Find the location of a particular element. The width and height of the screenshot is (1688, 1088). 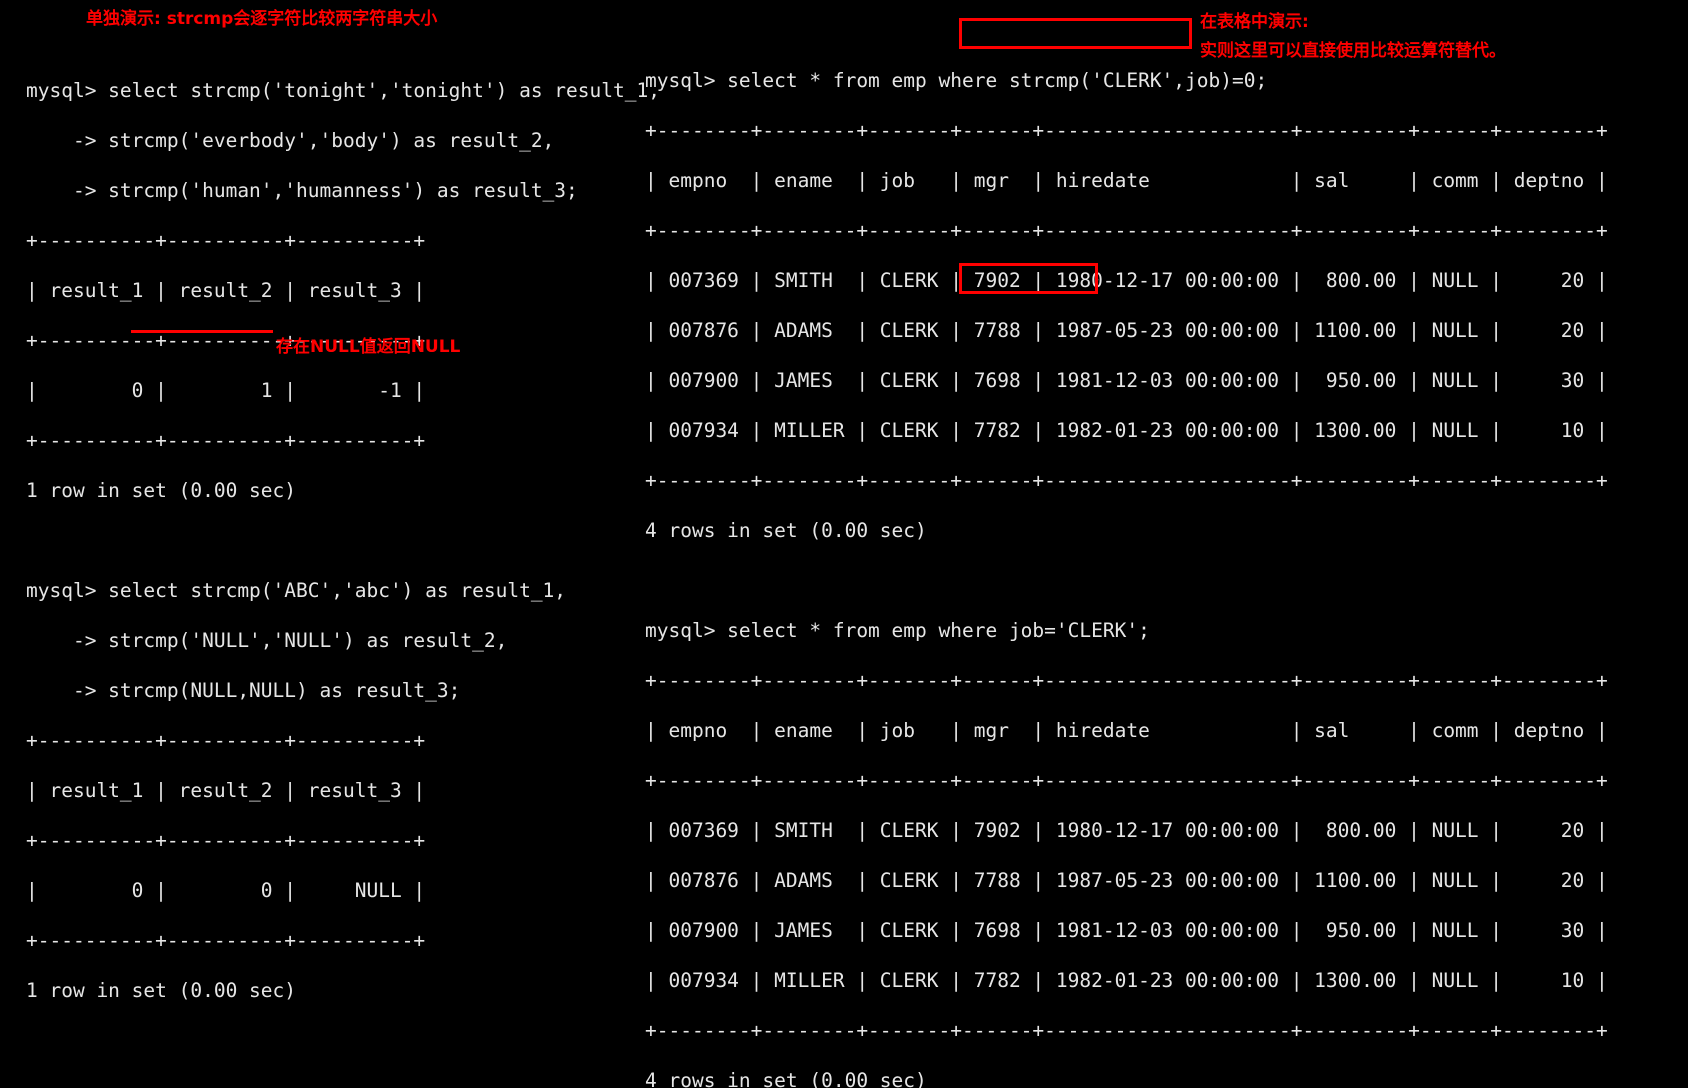

left-block1-status: 1 row in set (0.00 sec) is located at coordinates (161, 490).